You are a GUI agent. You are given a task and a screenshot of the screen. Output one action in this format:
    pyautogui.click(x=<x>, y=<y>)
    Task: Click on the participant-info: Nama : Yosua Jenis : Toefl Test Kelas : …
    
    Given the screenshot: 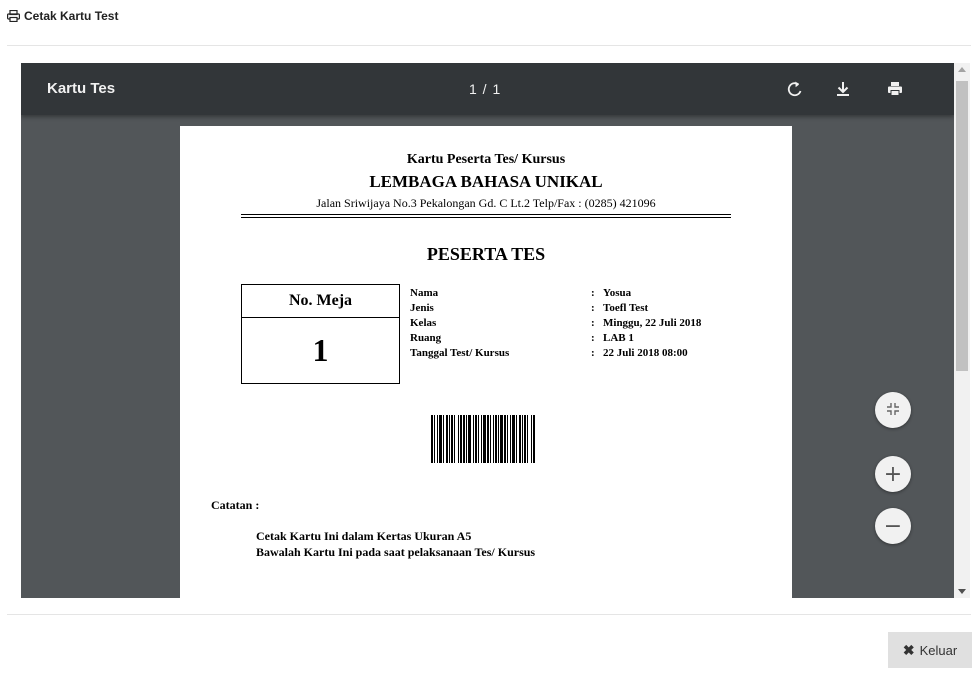 What is the action you would take?
    pyautogui.click(x=555, y=323)
    